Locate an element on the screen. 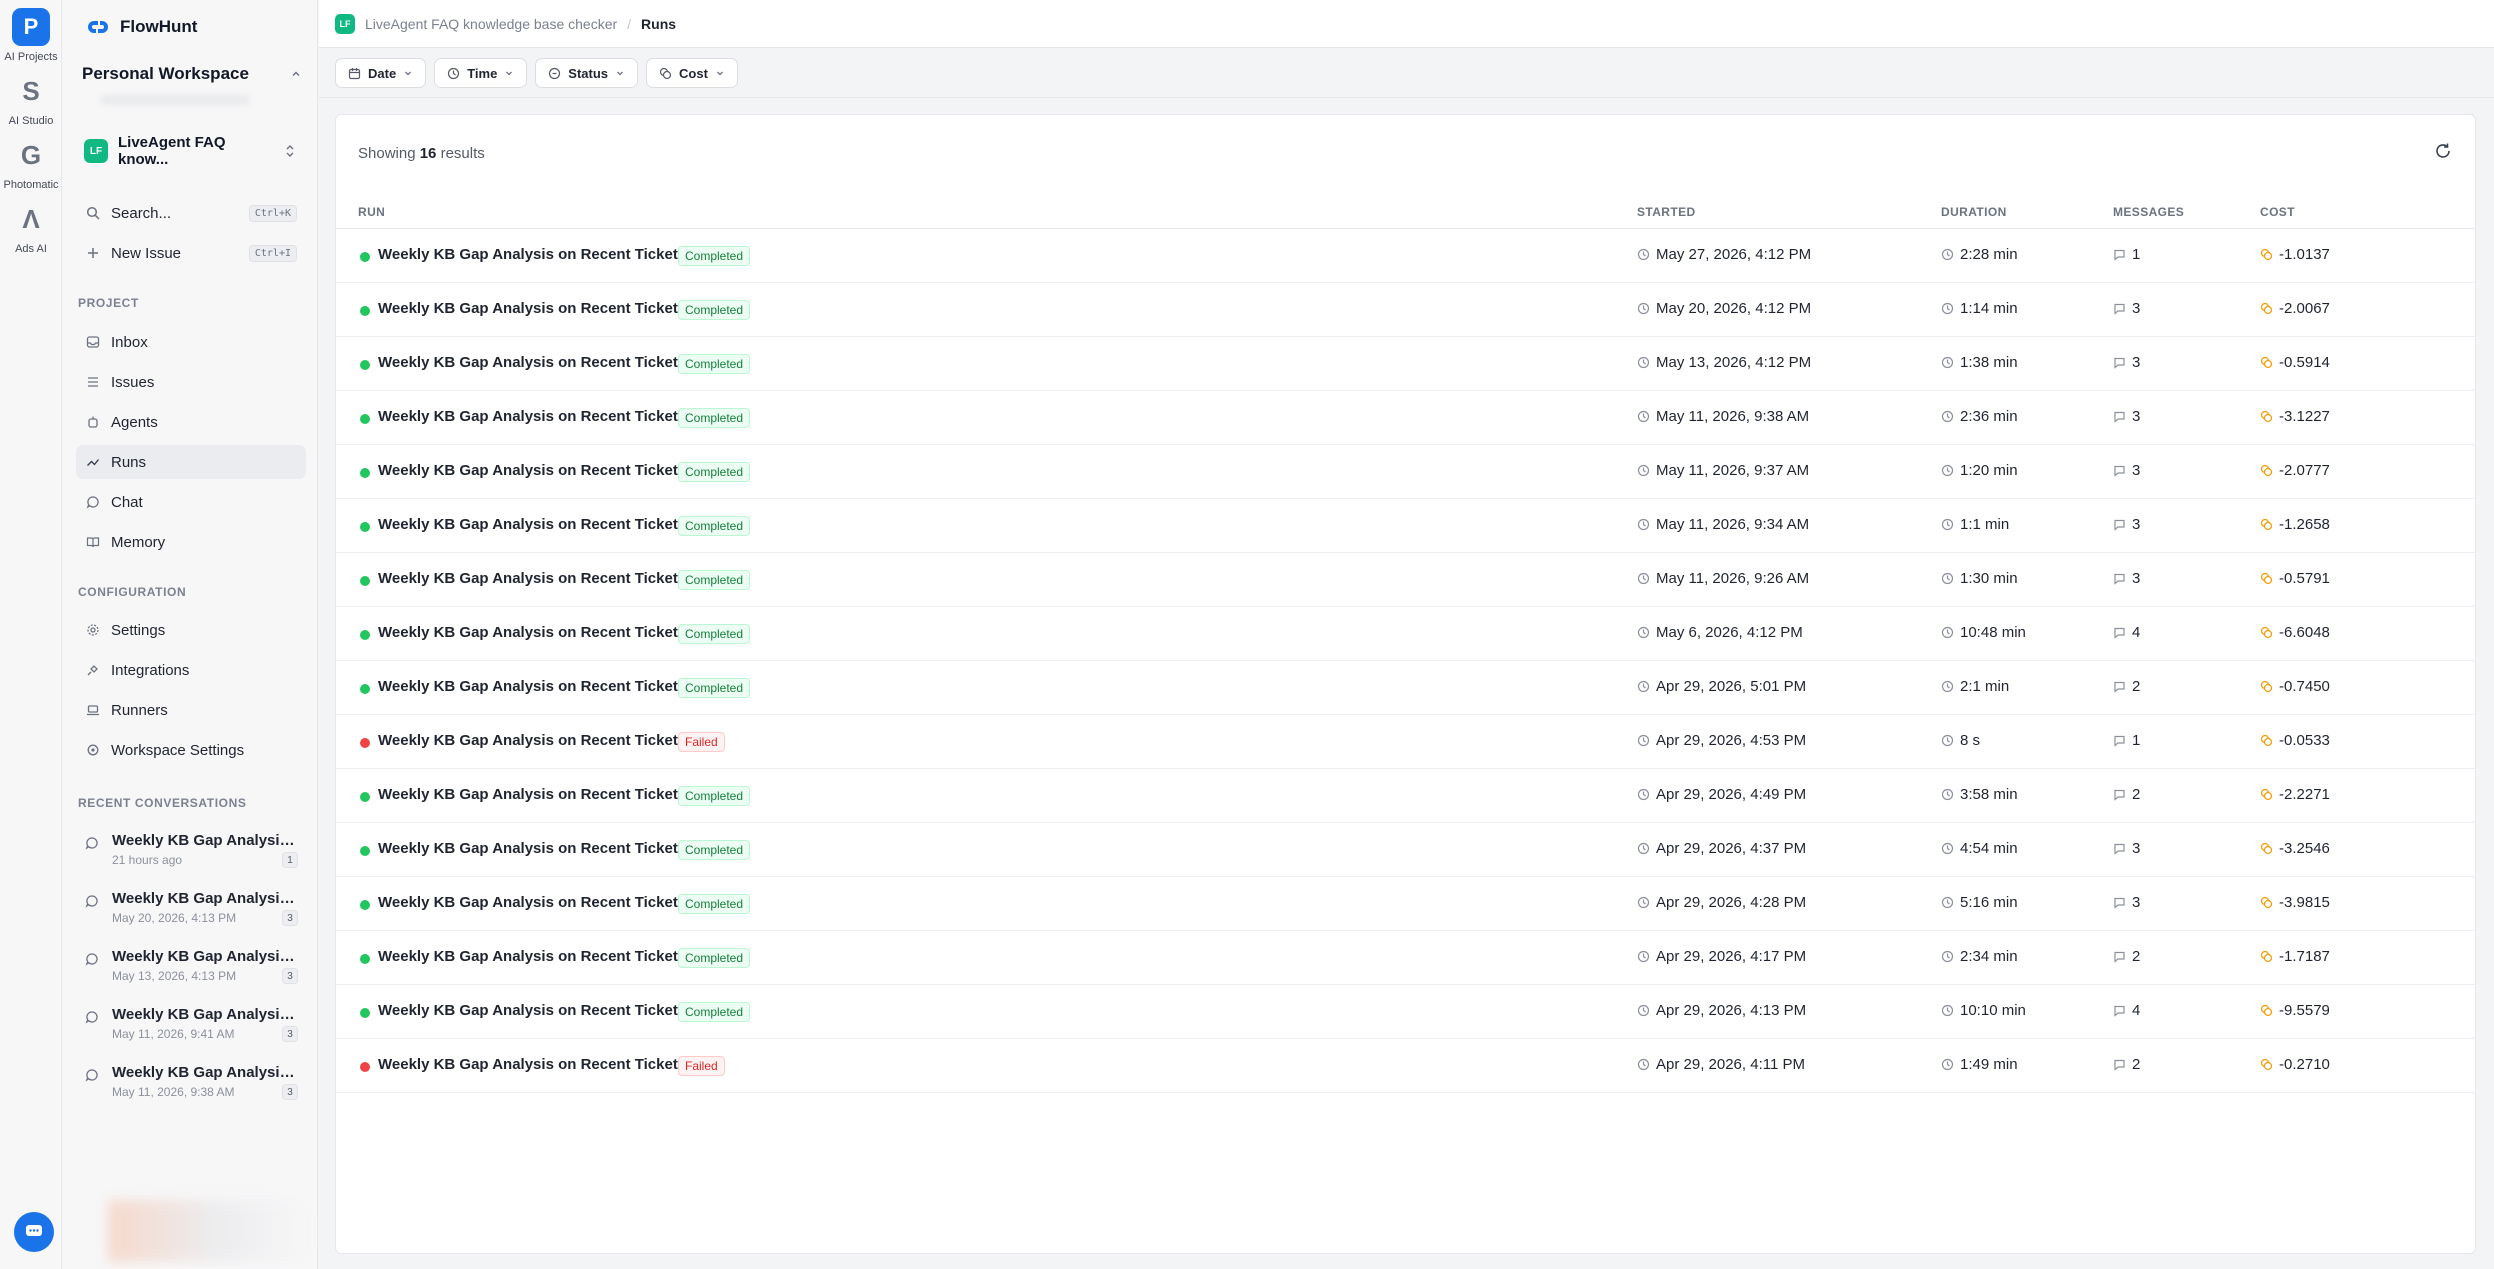 The image size is (2494, 1269). started-value: Apr 29, 2026, 4:49 PM is located at coordinates (1731, 794).